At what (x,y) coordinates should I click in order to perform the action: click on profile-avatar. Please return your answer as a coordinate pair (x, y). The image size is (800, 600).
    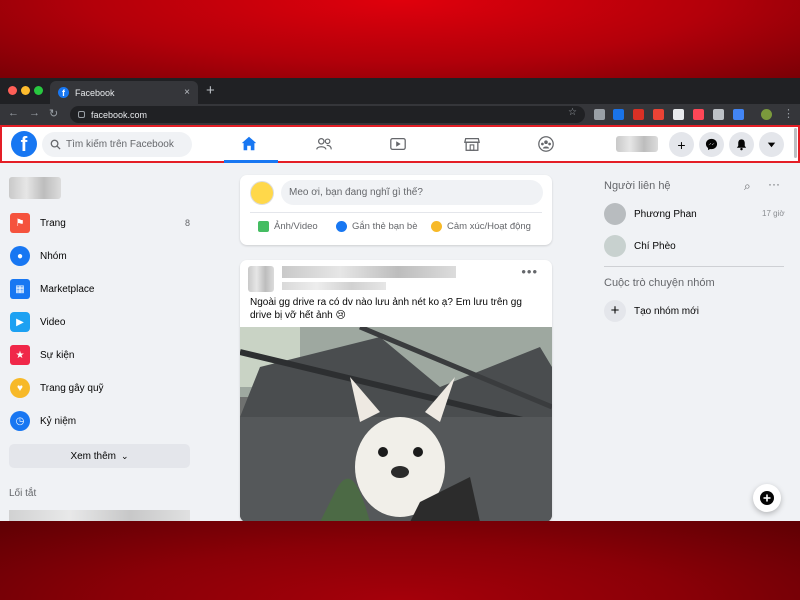
    Looking at the image, I should click on (766, 114).